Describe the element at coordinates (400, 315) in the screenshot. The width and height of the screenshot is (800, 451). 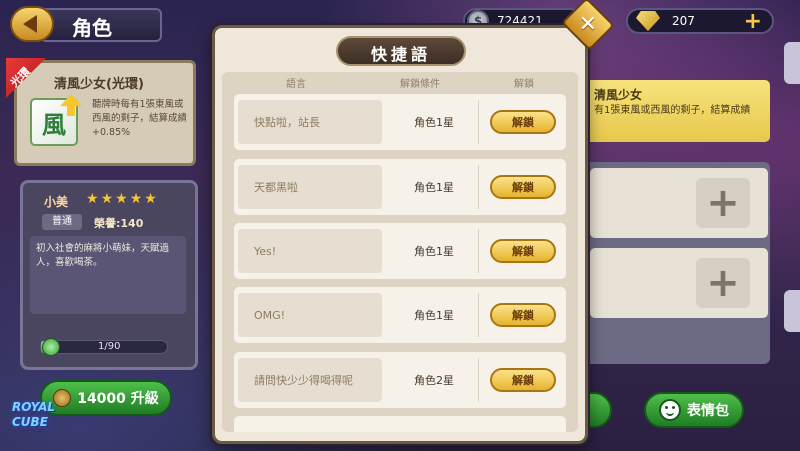
I see `phrase-row: OMG! 角色1星 解鎖` at that location.